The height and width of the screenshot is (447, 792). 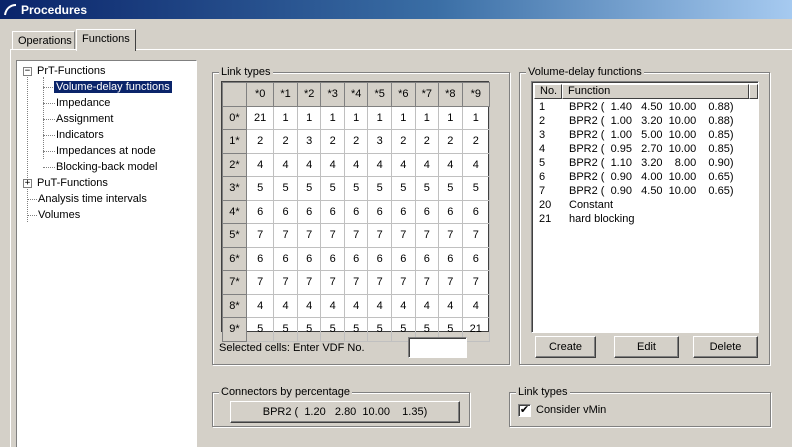 What do you see at coordinates (234, 188) in the screenshot?
I see `grid-row-header: 3*` at bounding box center [234, 188].